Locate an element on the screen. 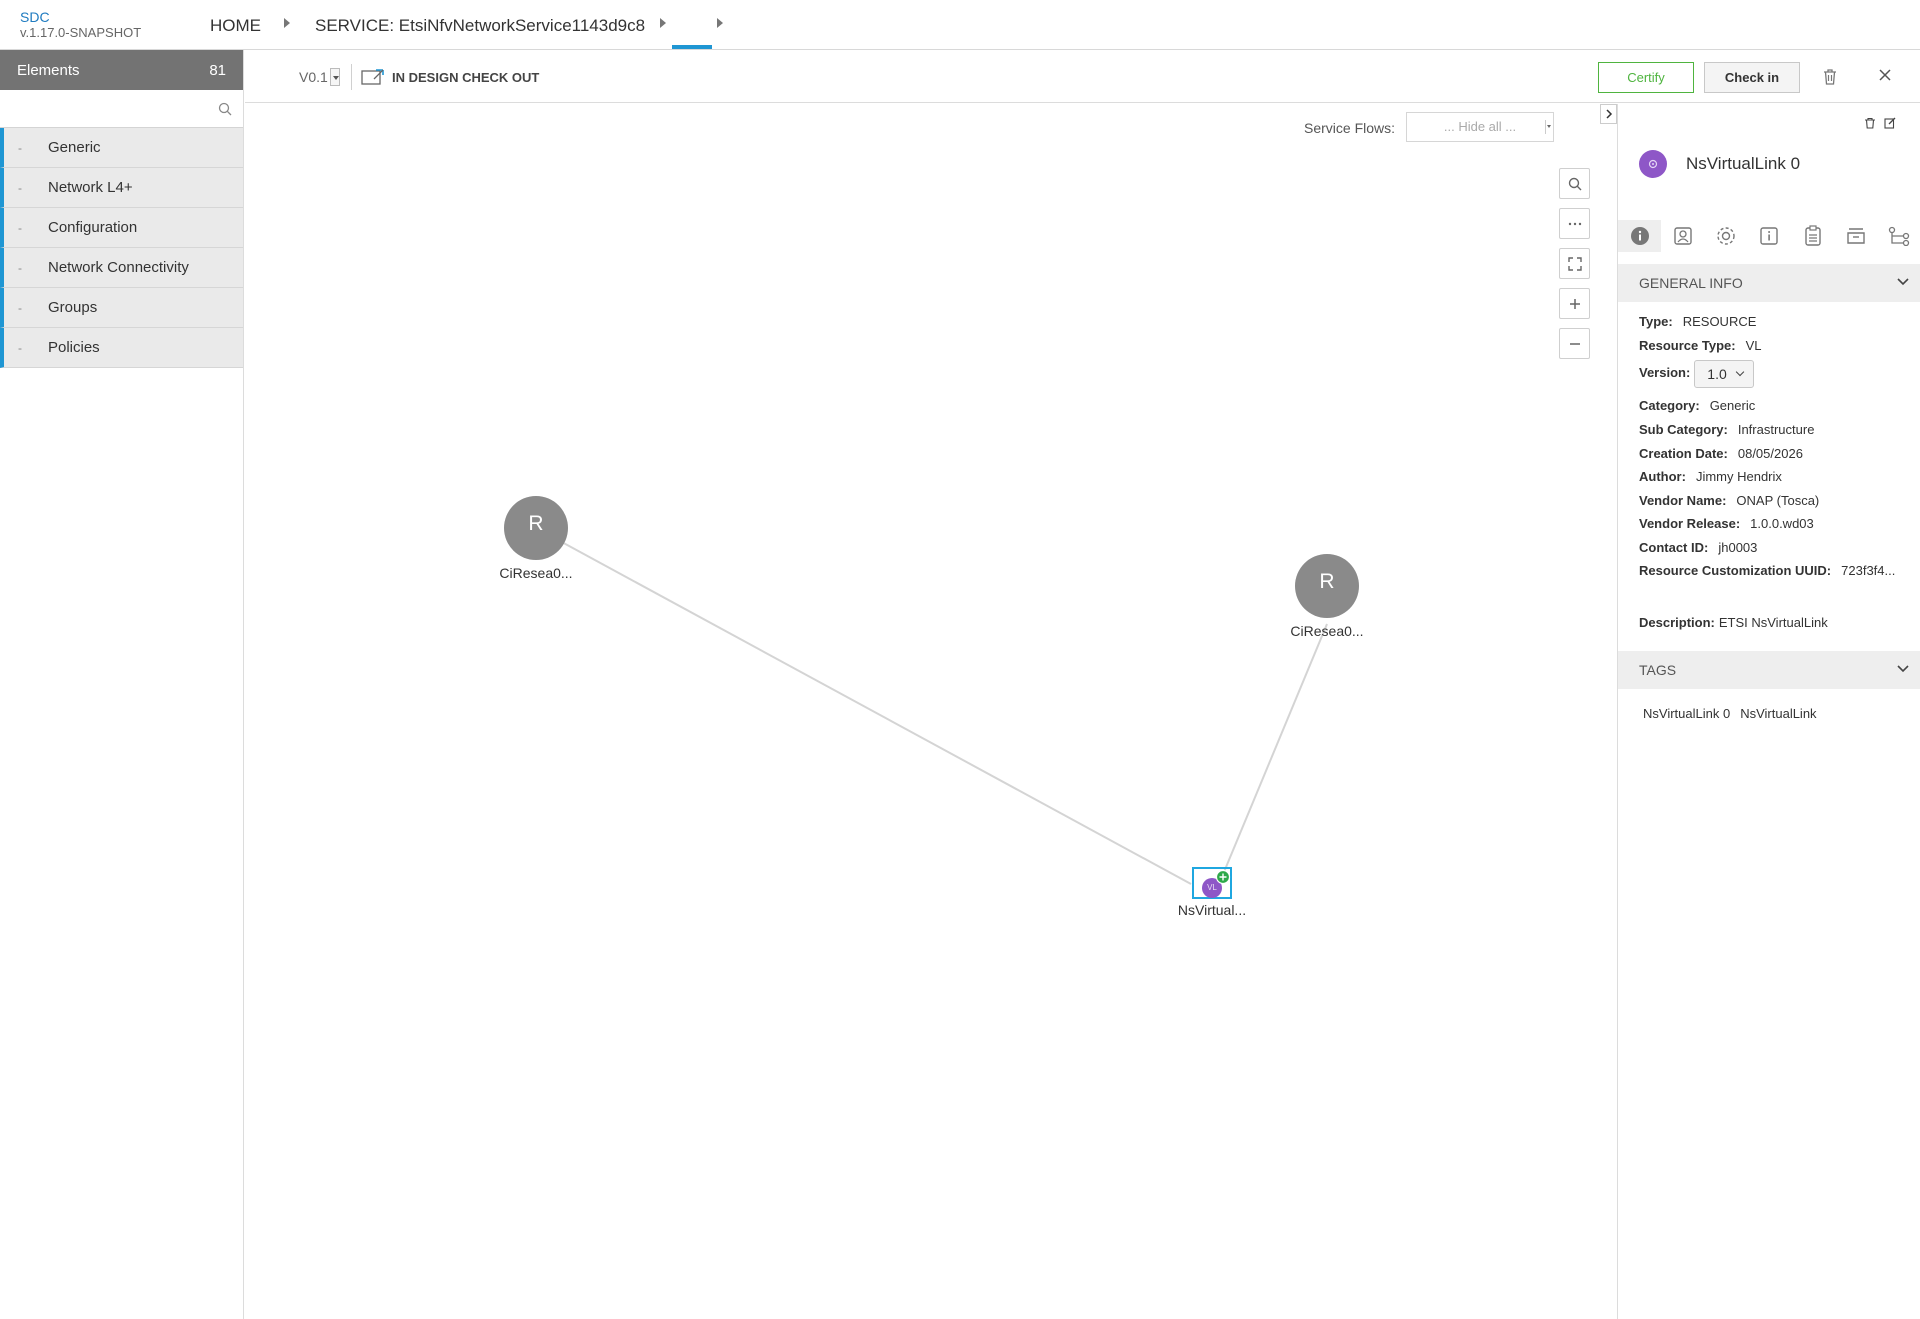 The image size is (1920, 1319). info-vendor-name: Vendor Name: ONAP (Tosca) is located at coordinates (1729, 500).